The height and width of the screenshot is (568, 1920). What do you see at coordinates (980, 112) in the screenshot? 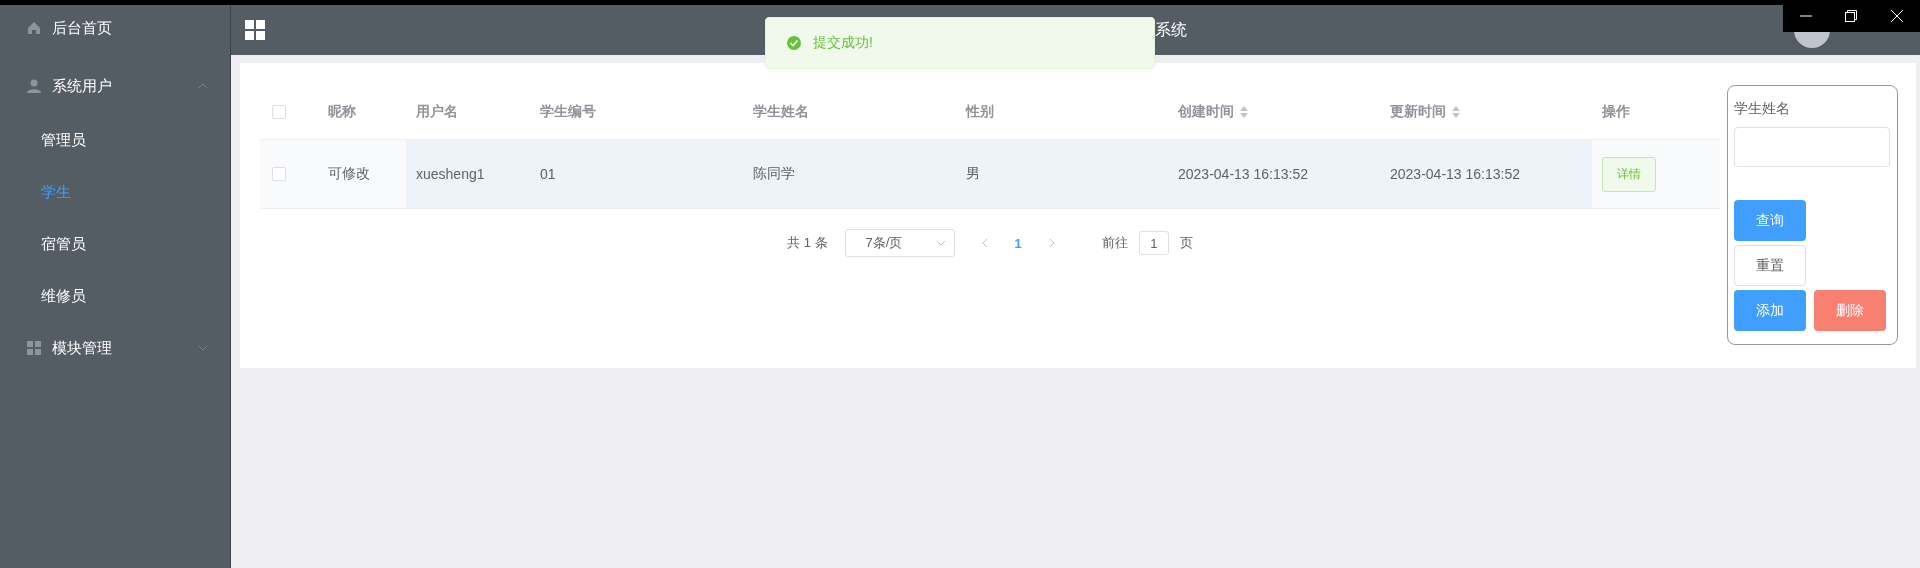
I see `column-header: 性别` at bounding box center [980, 112].